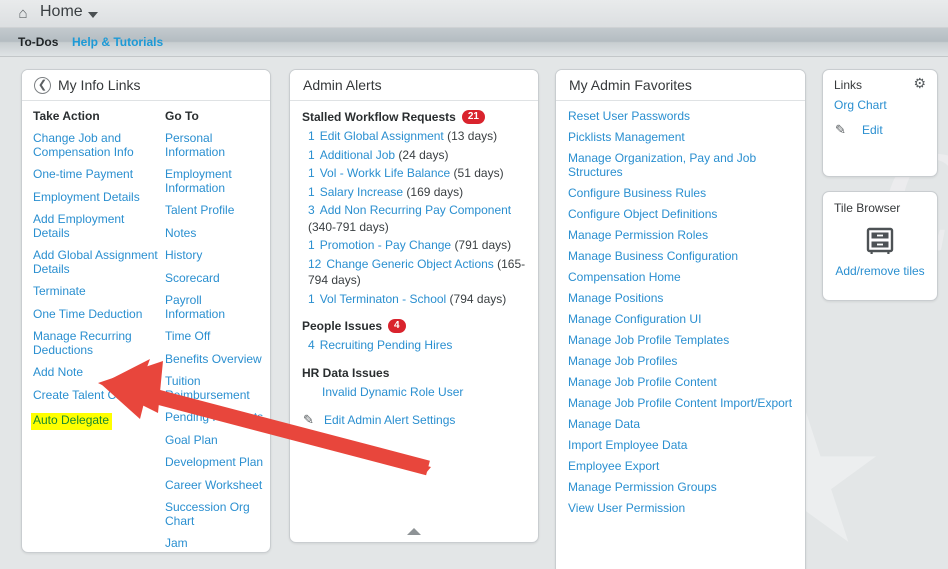 This screenshot has height=569, width=948. I want to click on alert-row: 1 Promotion - Pay Change (791 days), so click(414, 245).